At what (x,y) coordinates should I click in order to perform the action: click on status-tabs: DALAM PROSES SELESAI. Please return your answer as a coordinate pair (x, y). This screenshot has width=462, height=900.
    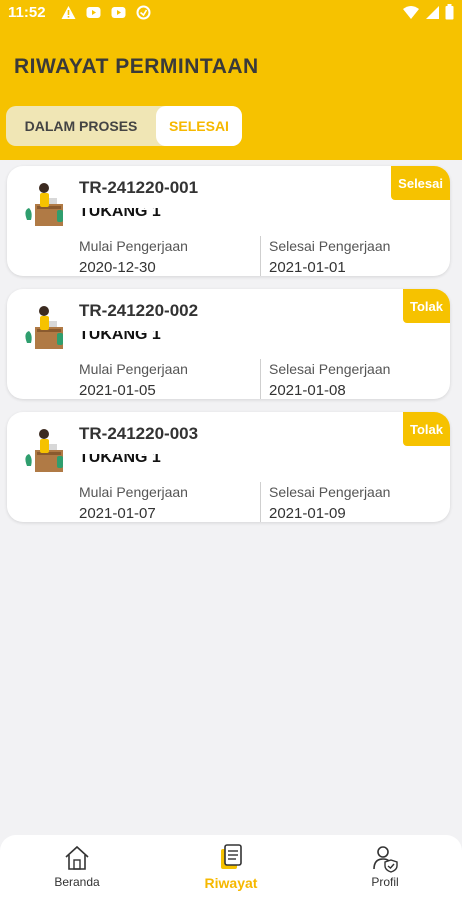
    Looking at the image, I should click on (124, 126).